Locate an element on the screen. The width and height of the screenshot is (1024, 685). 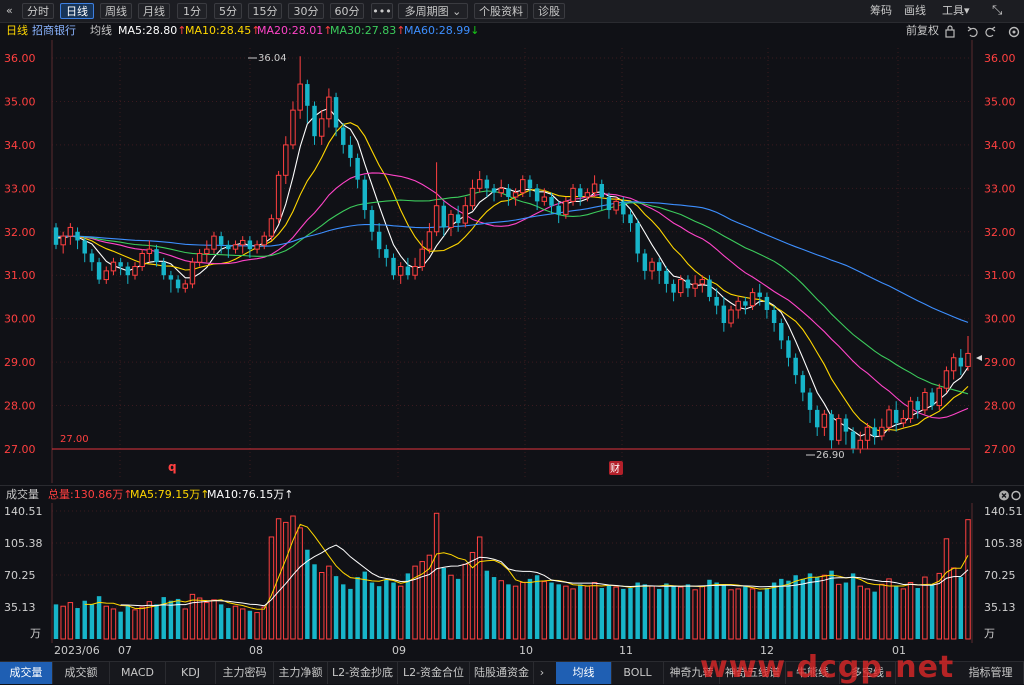
avg-line-label: 均线 is located at coordinates (101, 31).